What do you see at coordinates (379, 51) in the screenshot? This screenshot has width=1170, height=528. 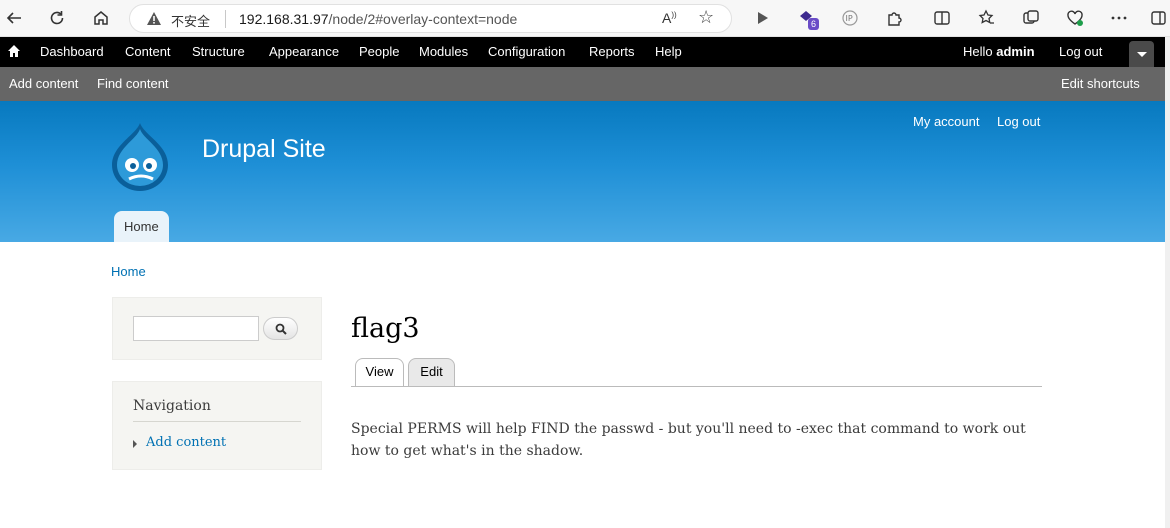 I see `toolbar-item-people: People` at bounding box center [379, 51].